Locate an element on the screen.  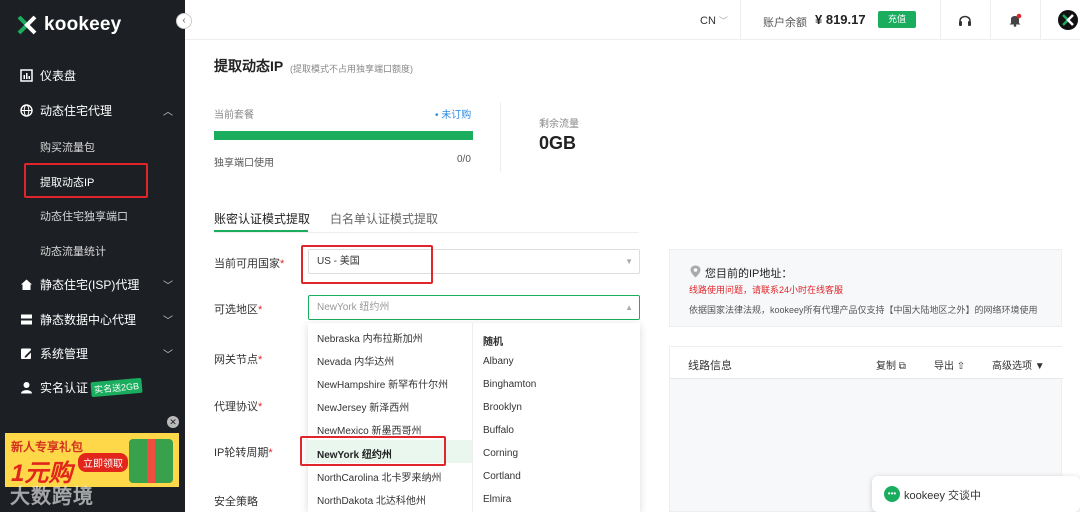
dropdown-option: NewHampshire 新罕布什尔州 is located at coordinates (382, 383).